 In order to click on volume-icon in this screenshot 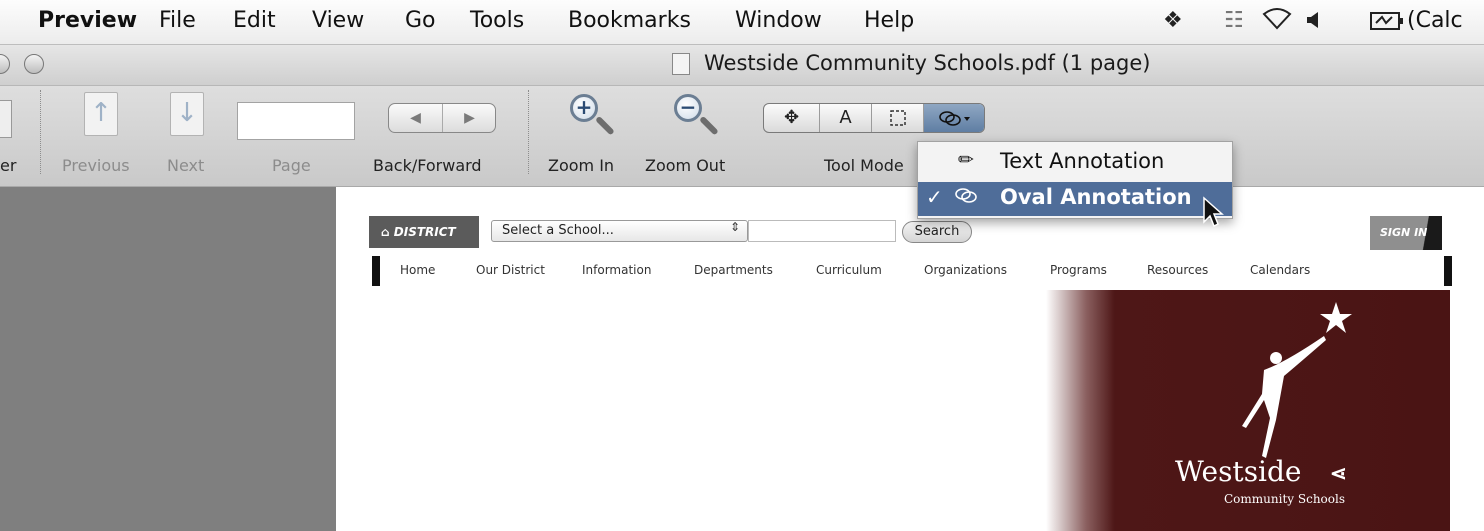, I will do `click(1314, 23)`.